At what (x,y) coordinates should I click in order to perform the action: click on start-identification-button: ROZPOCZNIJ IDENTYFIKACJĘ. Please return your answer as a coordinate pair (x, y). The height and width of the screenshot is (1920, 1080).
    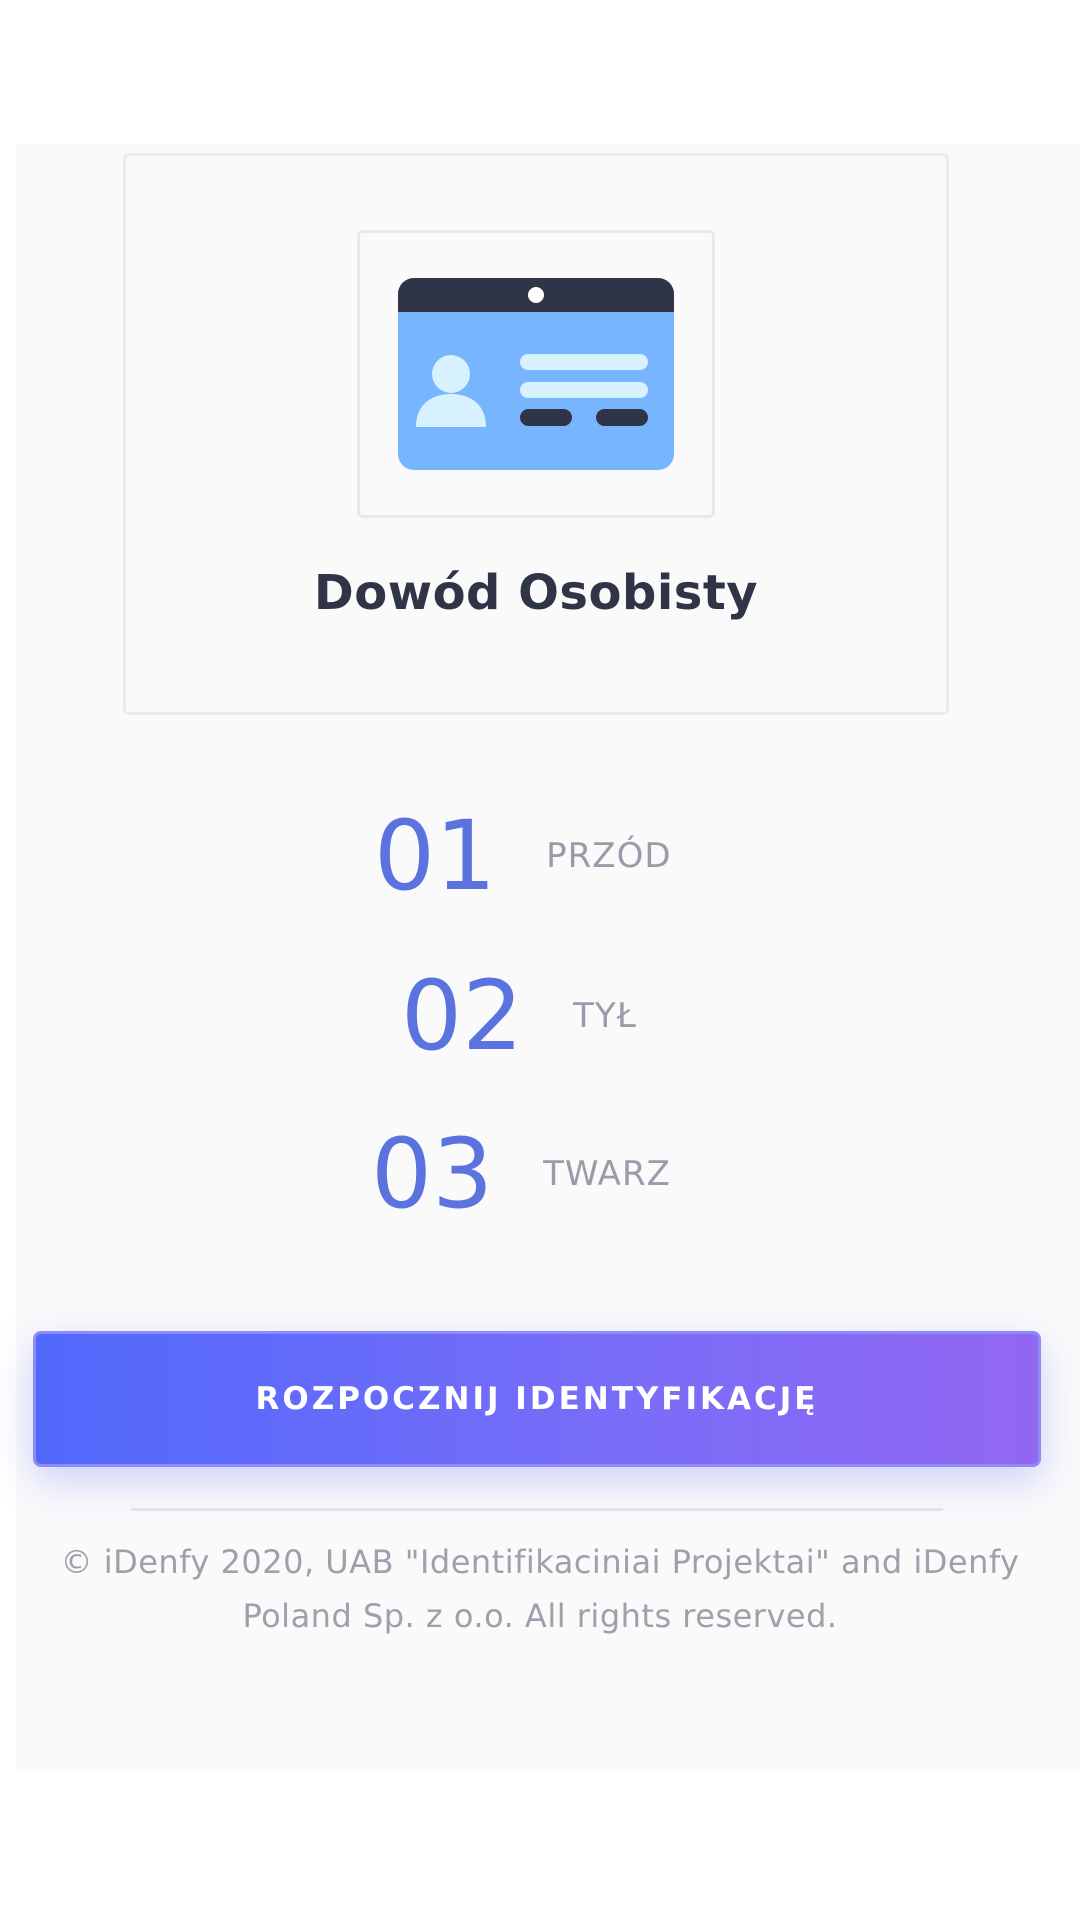
    Looking at the image, I should click on (537, 1399).